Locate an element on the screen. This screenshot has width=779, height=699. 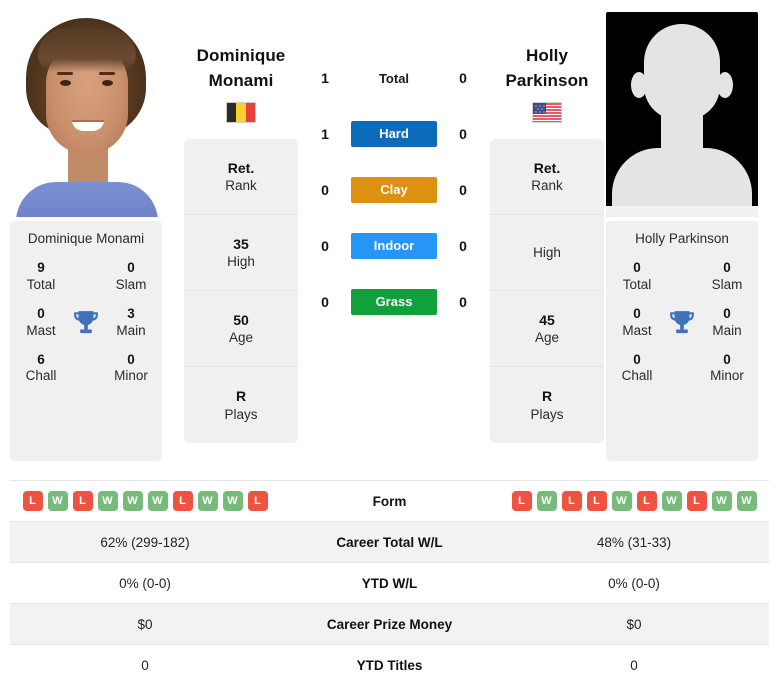
h2h-total-left: 1 is located at coordinates (325, 78).